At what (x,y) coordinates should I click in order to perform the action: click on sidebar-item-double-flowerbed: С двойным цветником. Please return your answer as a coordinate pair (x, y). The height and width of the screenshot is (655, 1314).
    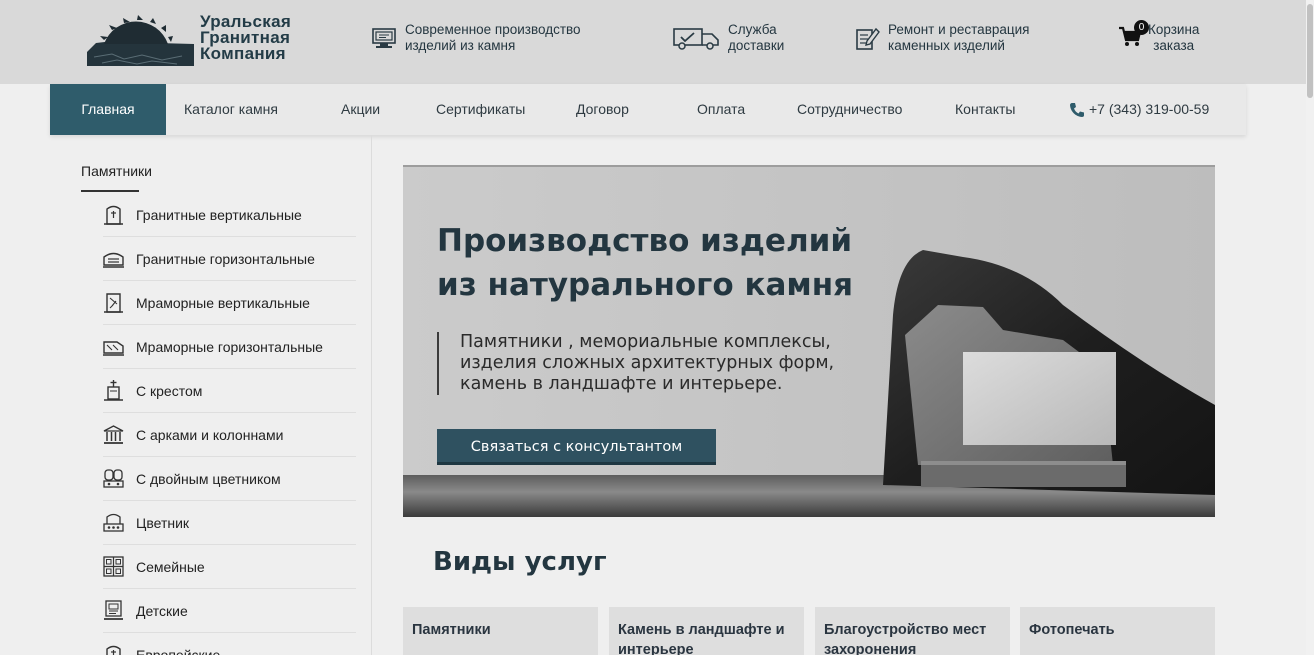
    Looking at the image, I should click on (229, 479).